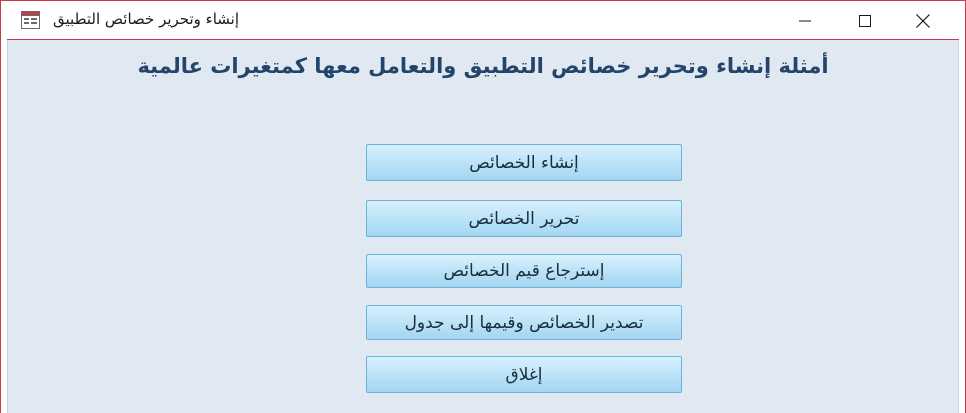 Image resolution: width=966 pixels, height=413 pixels. What do you see at coordinates (524, 218) in the screenshot?
I see `edit-properties-button: تحرير الخصائص` at bounding box center [524, 218].